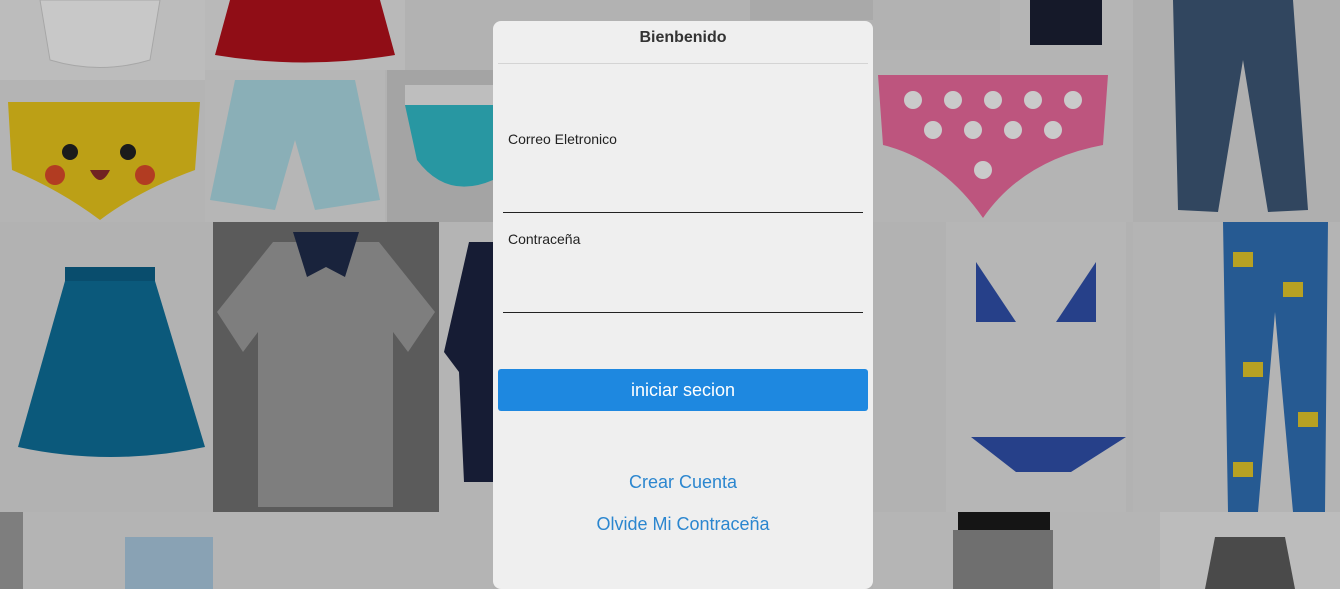 This screenshot has width=1340, height=589. I want to click on modal-title: Bienbenido, so click(683, 37).